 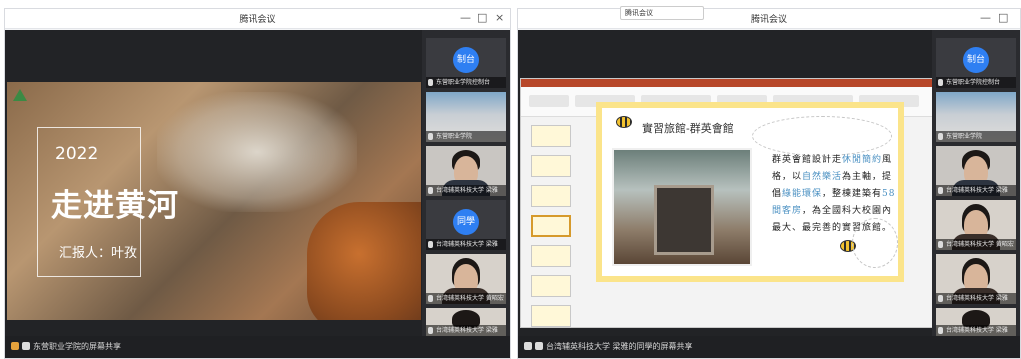 What do you see at coordinates (257, 347) in the screenshot?
I see `left-bottom-bar: 东营职业学院的屏幕共享` at bounding box center [257, 347].